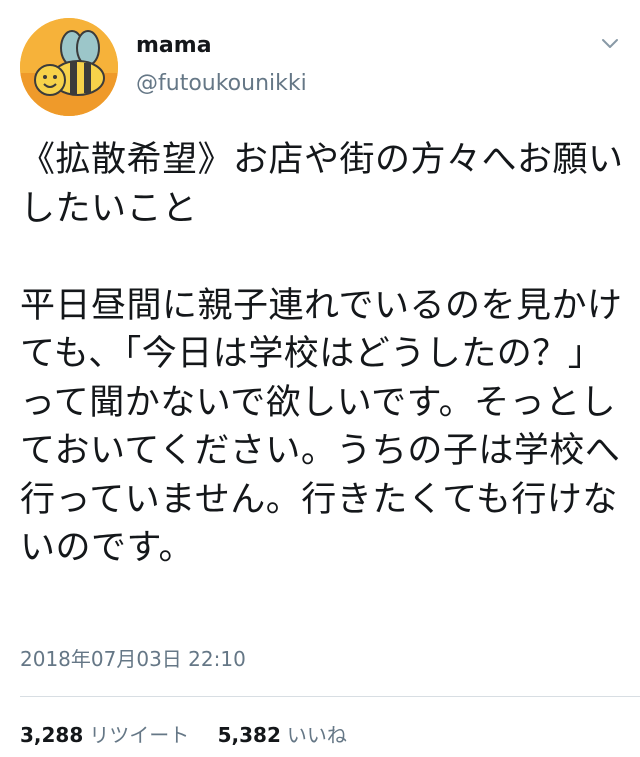 This screenshot has width=640, height=757. Describe the element at coordinates (322, 184) in the screenshot. I see `tweet-paragraph: 《拡散希望》お店や街の方々へお願いしたいこと` at that location.